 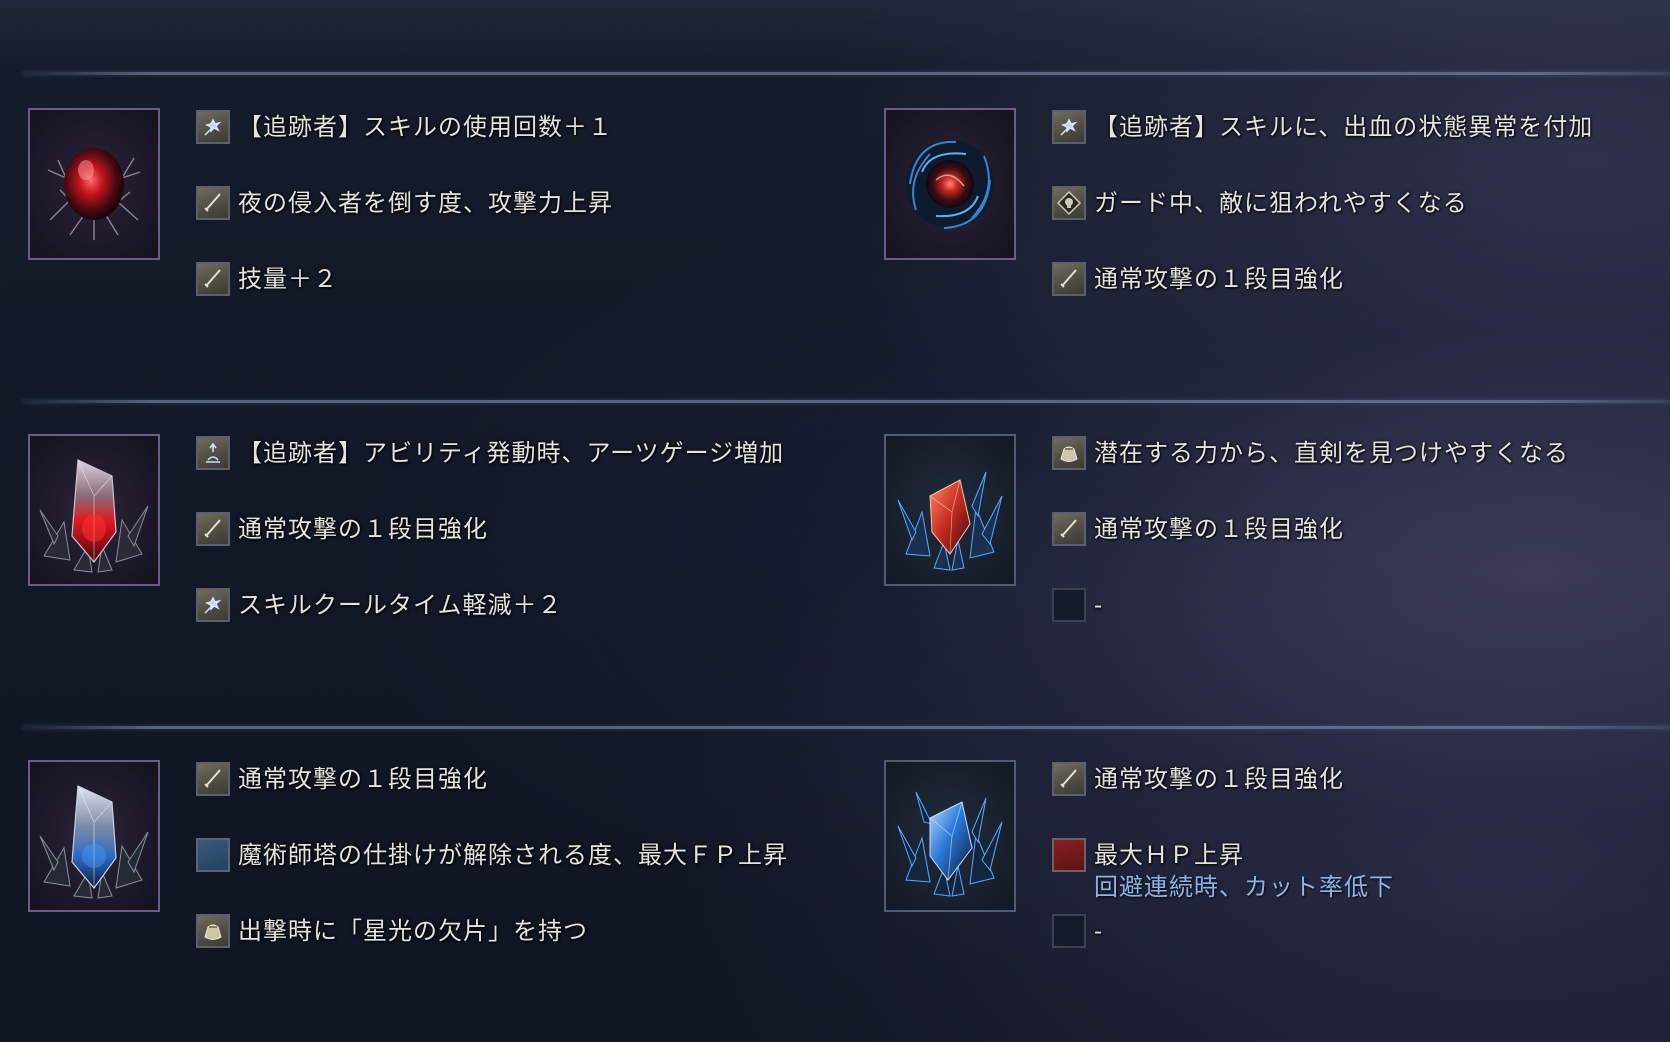 What do you see at coordinates (288, 279) in the screenshot?
I see `effect-text: 技量＋２` at bounding box center [288, 279].